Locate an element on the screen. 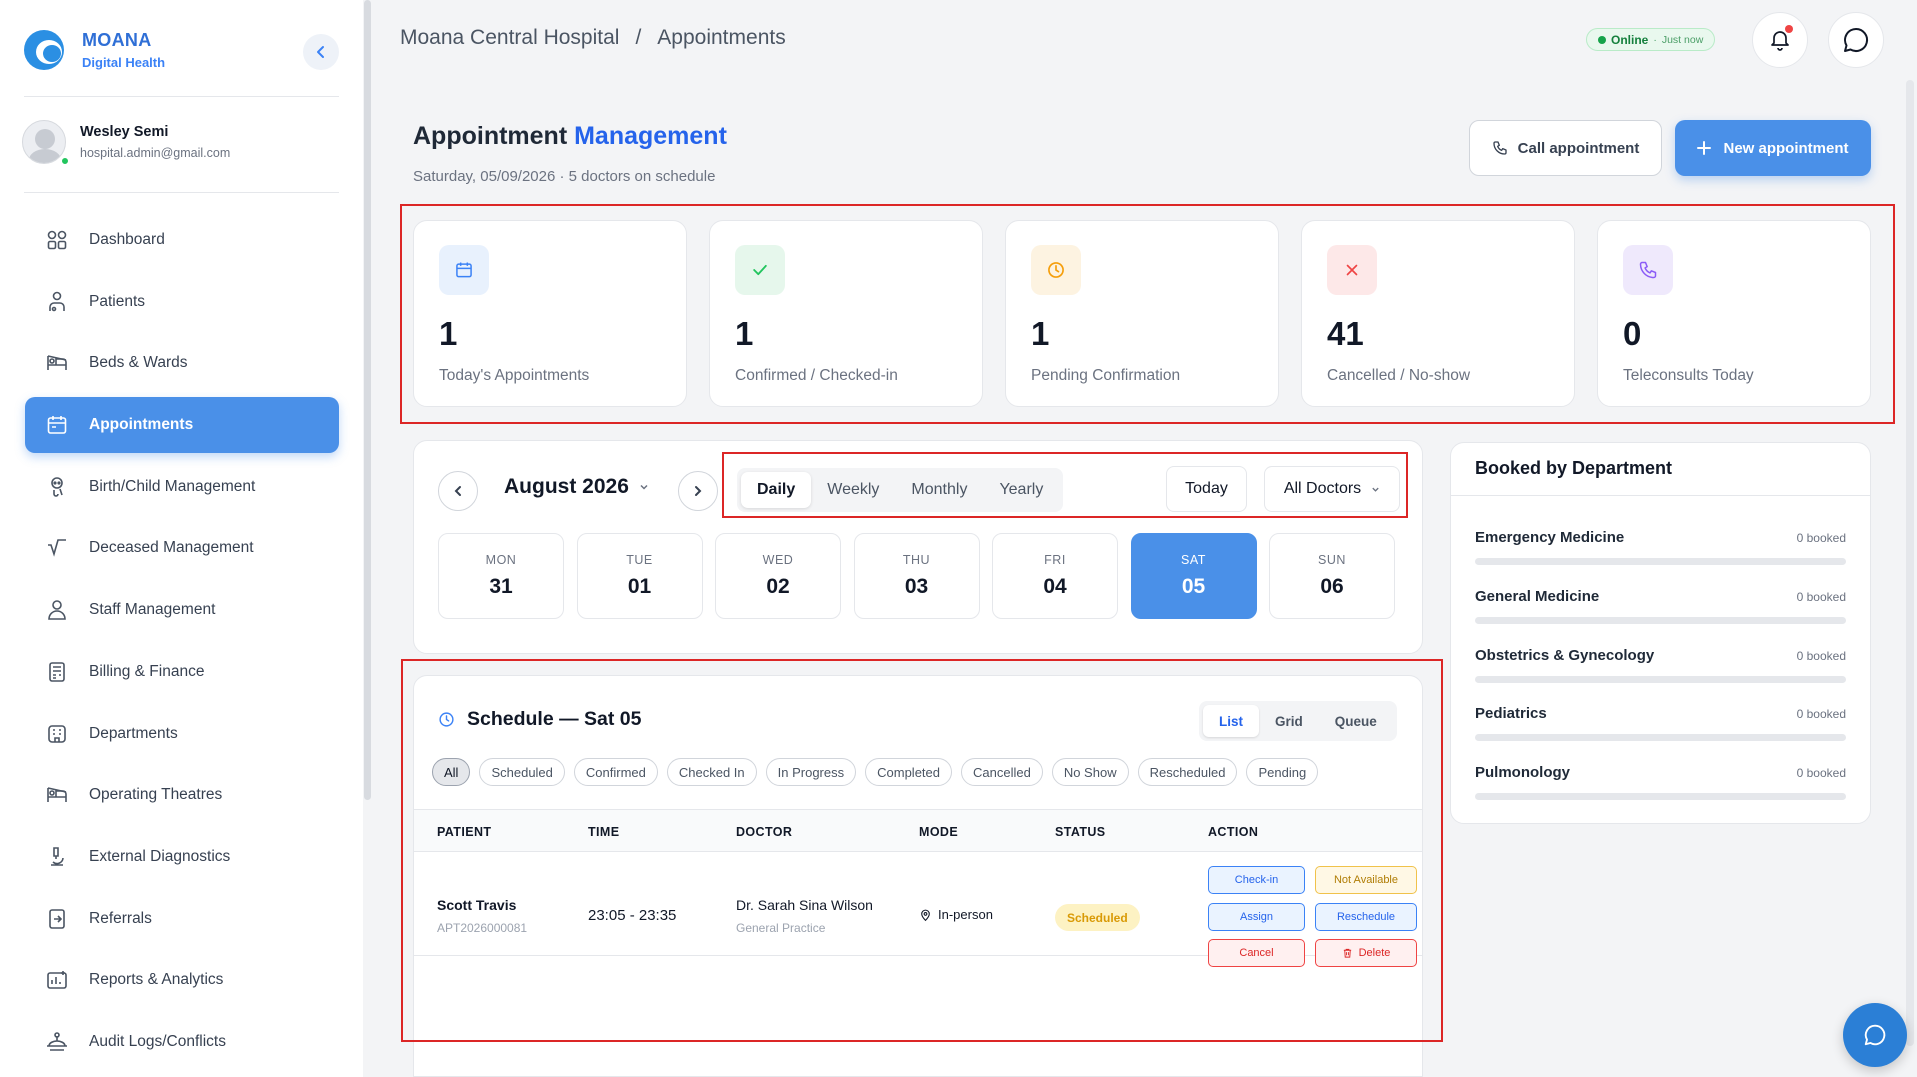  phone-icon is located at coordinates (1500, 148).